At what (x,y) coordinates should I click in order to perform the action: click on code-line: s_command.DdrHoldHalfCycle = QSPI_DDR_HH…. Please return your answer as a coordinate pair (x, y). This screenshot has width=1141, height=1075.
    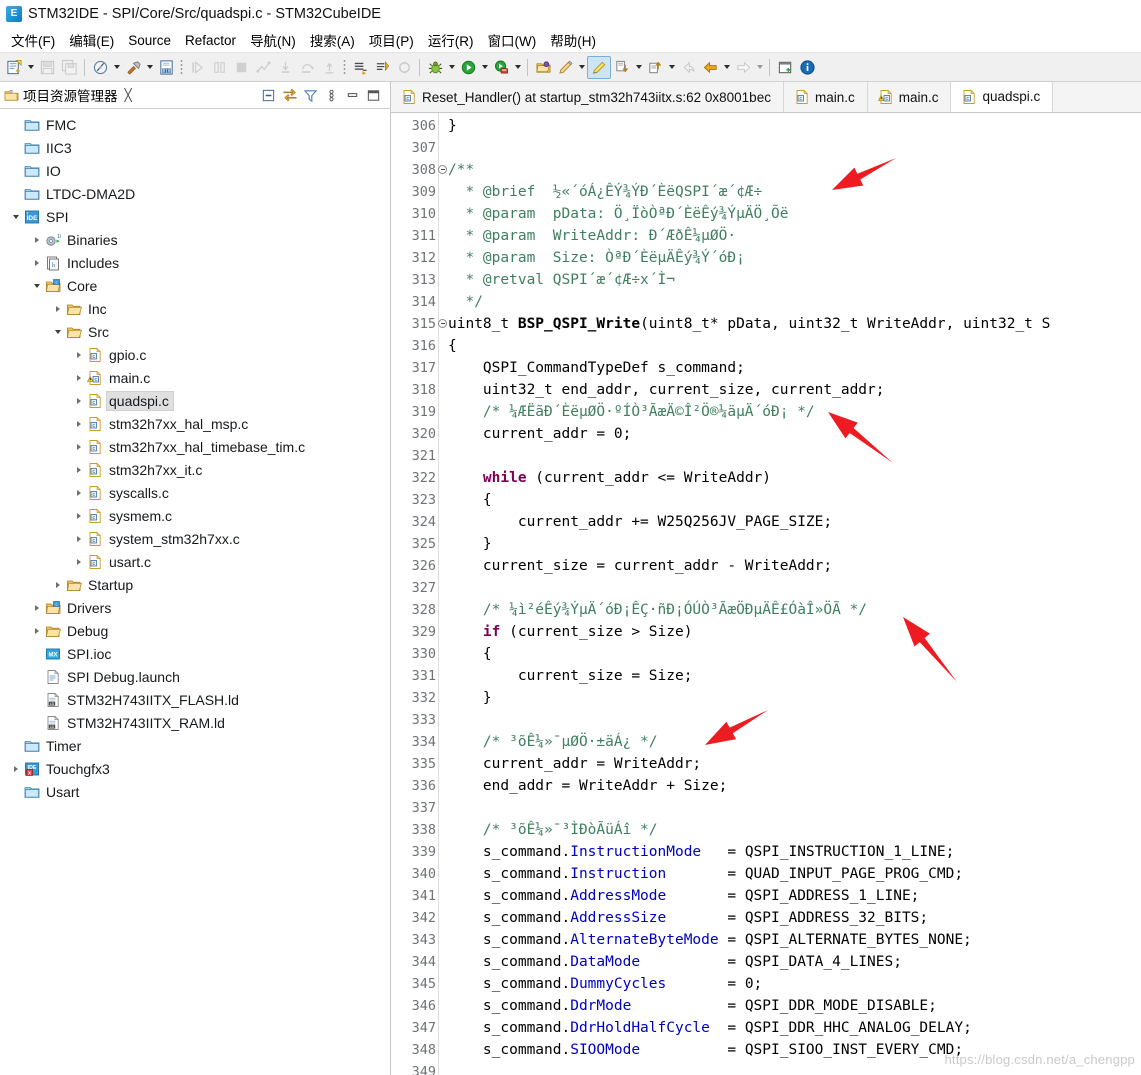
    Looking at the image, I should click on (794, 1028).